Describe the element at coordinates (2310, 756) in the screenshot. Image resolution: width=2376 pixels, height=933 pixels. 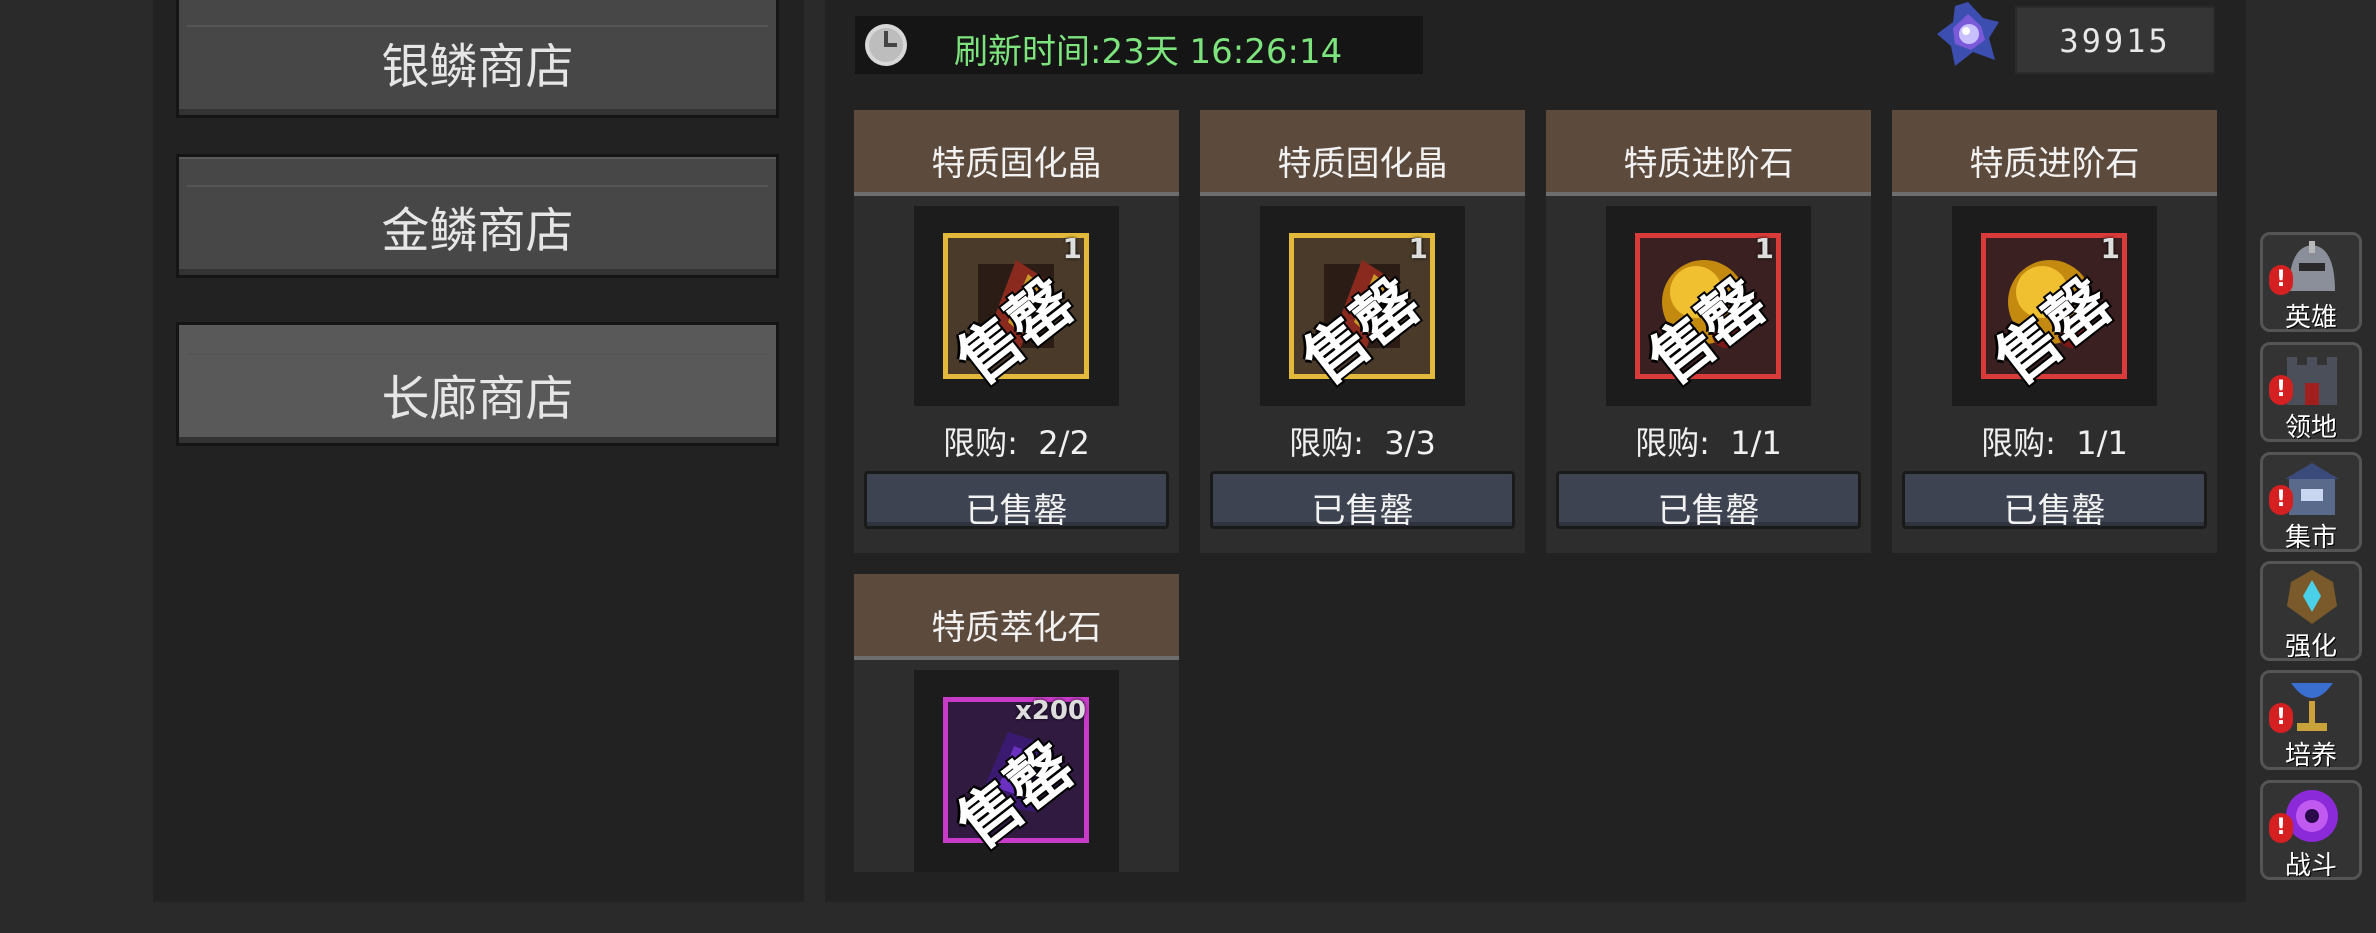
I see `nav-label: 培养` at that location.